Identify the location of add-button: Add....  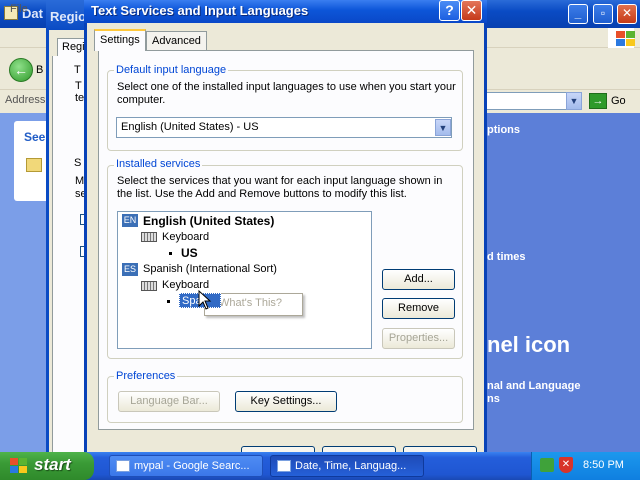
(418, 279).